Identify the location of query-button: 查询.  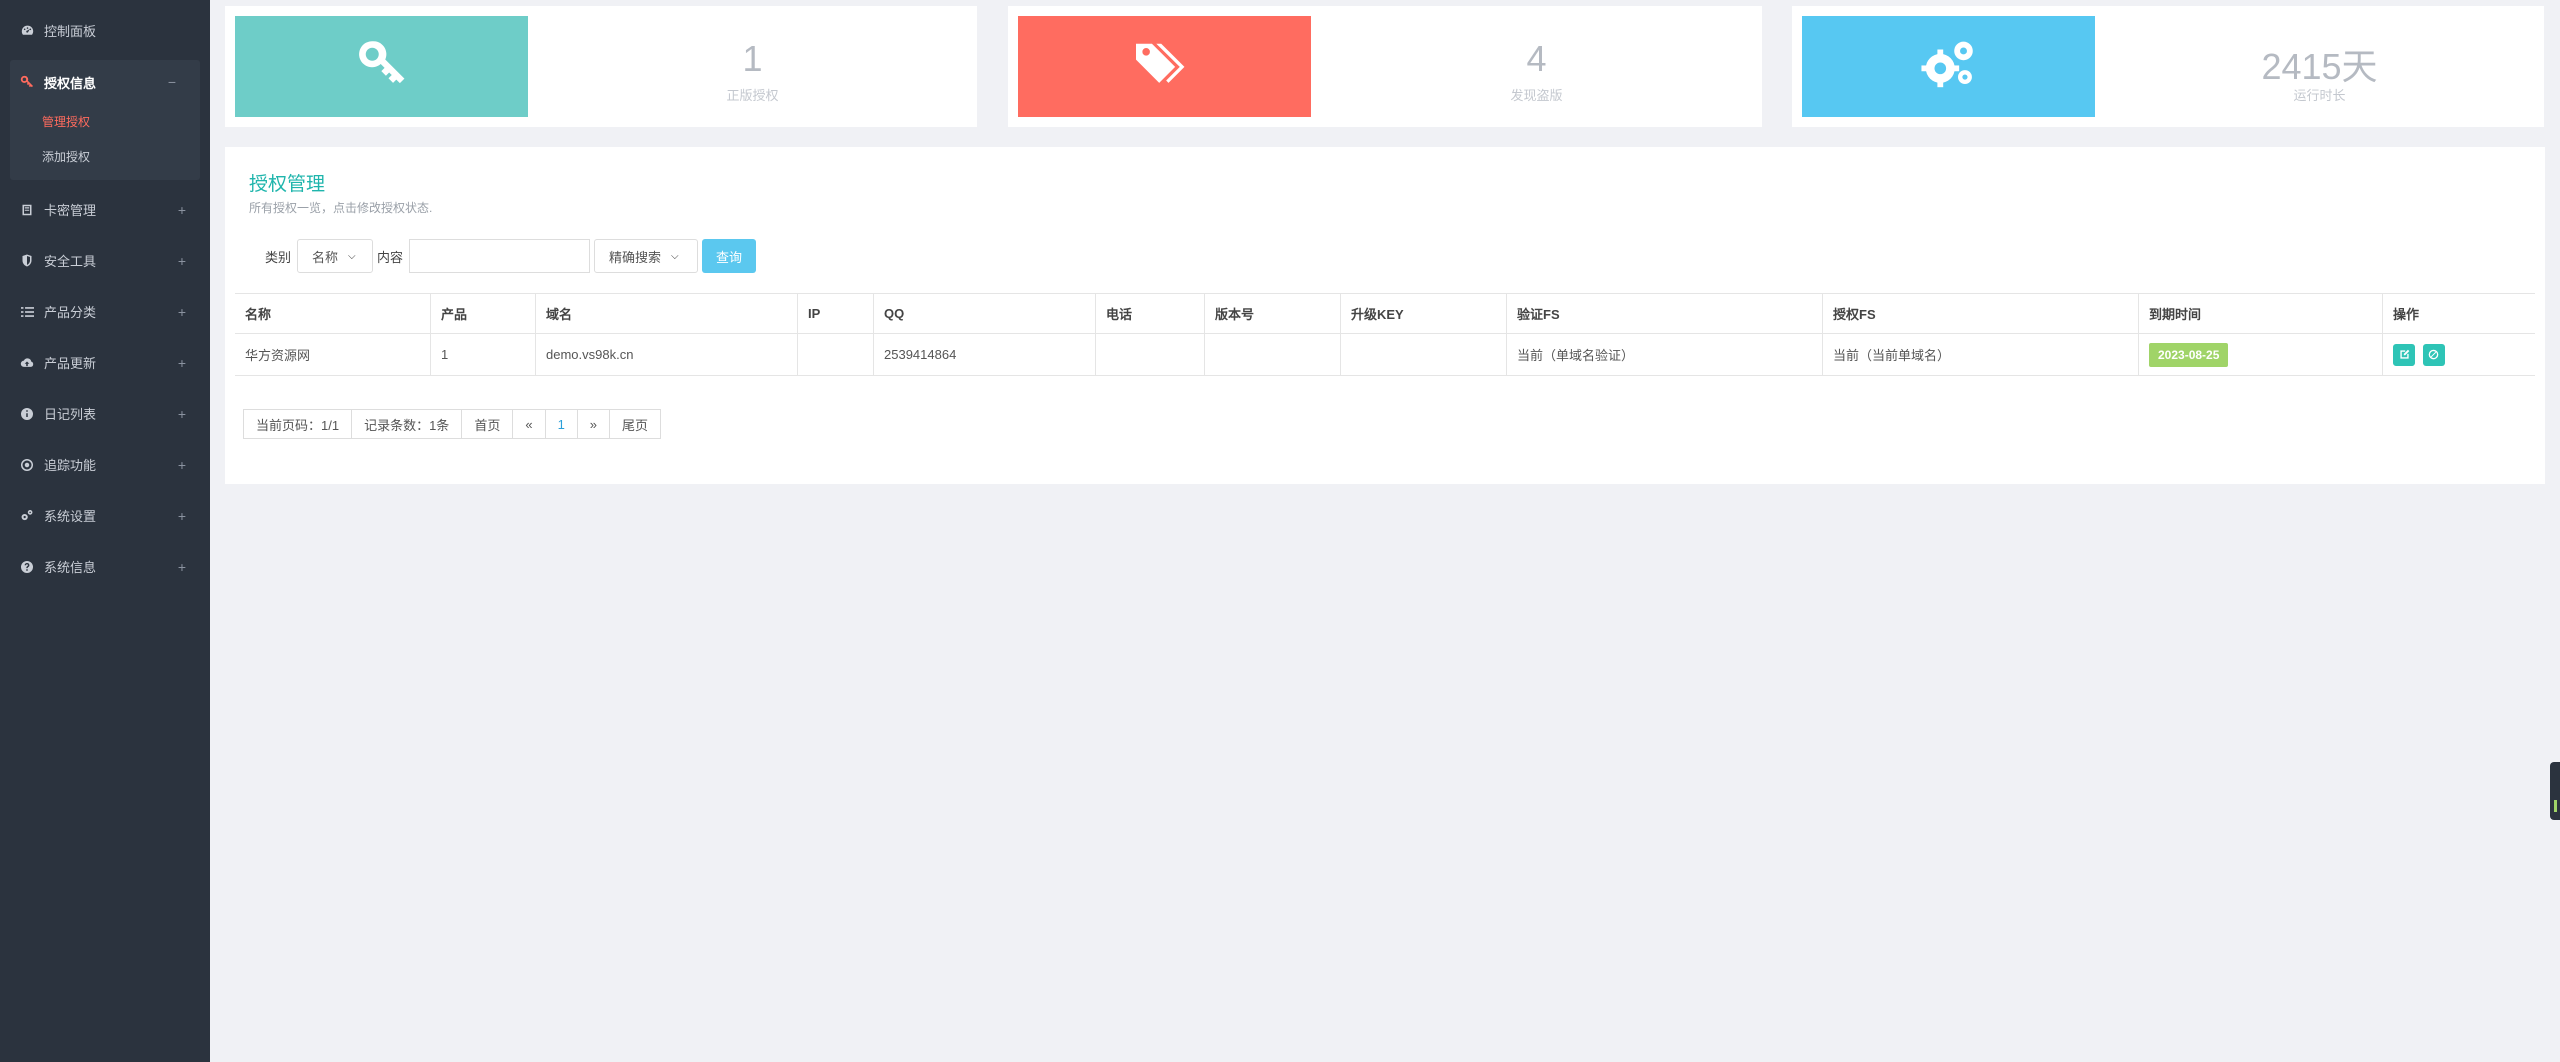
(729, 256).